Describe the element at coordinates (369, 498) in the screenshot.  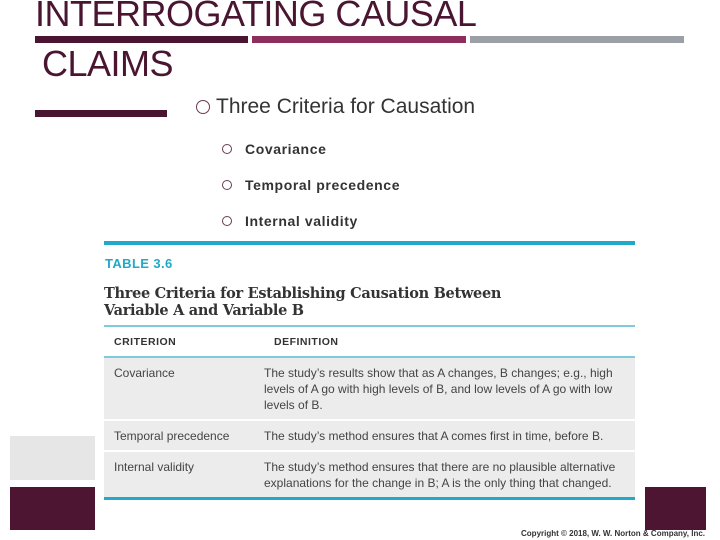
I see `table-bottom-rule` at that location.